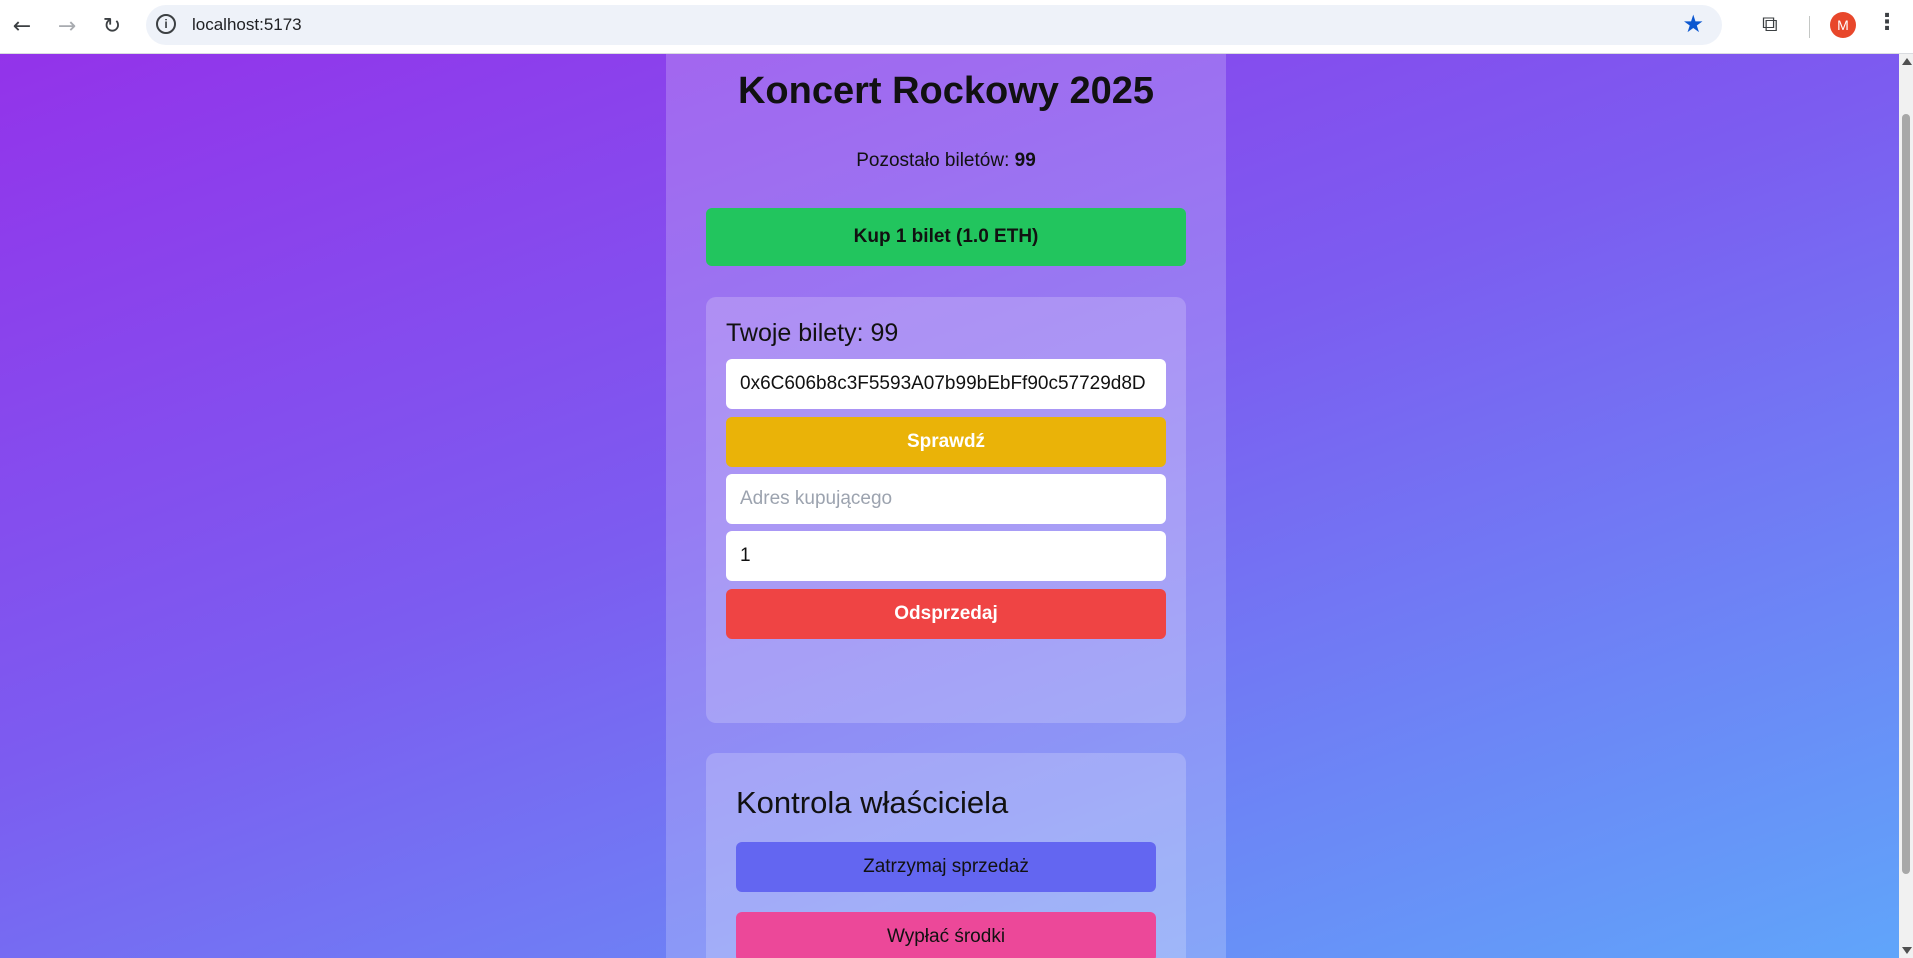  Describe the element at coordinates (946, 384) in the screenshot. I see `wallet-address-input: 0x6C606b8c3F5593A07b99bEbFf90c57729d8D` at that location.